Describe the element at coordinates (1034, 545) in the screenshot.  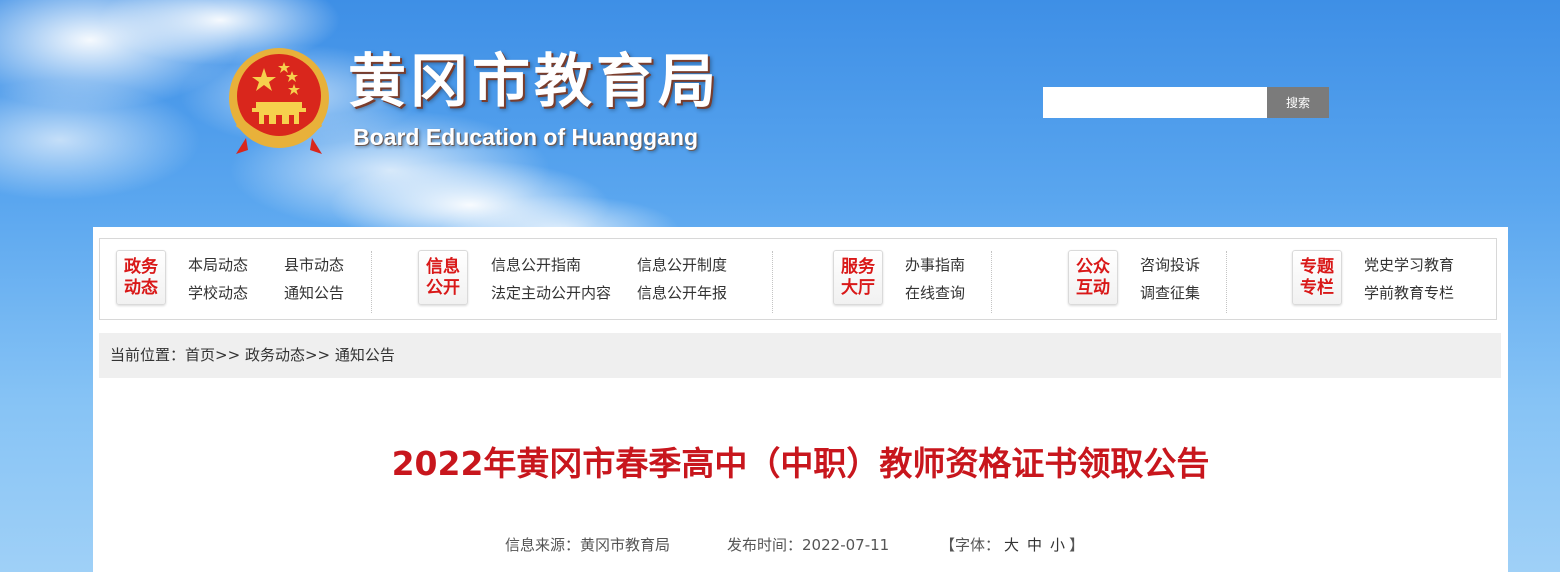
I see `font-size-medium-button: 中` at that location.